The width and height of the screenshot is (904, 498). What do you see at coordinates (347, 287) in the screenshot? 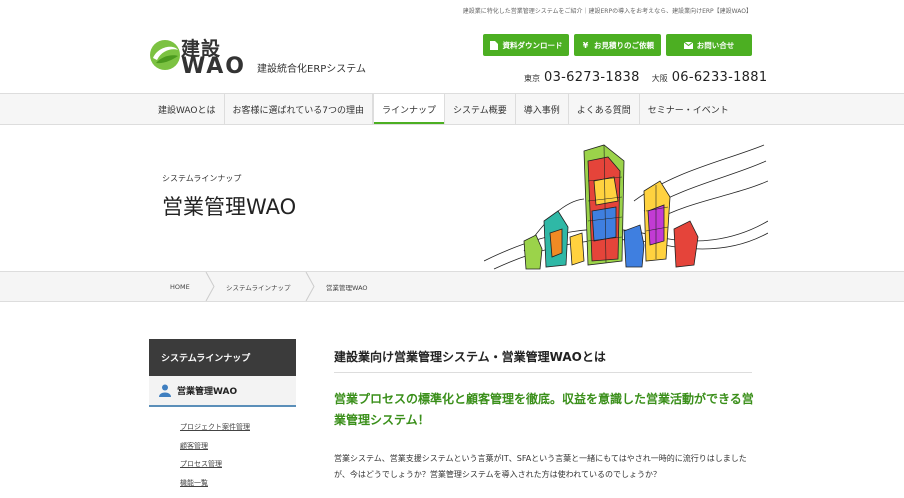
I see `breadcrumb-current: 営業管理WAO` at bounding box center [347, 287].